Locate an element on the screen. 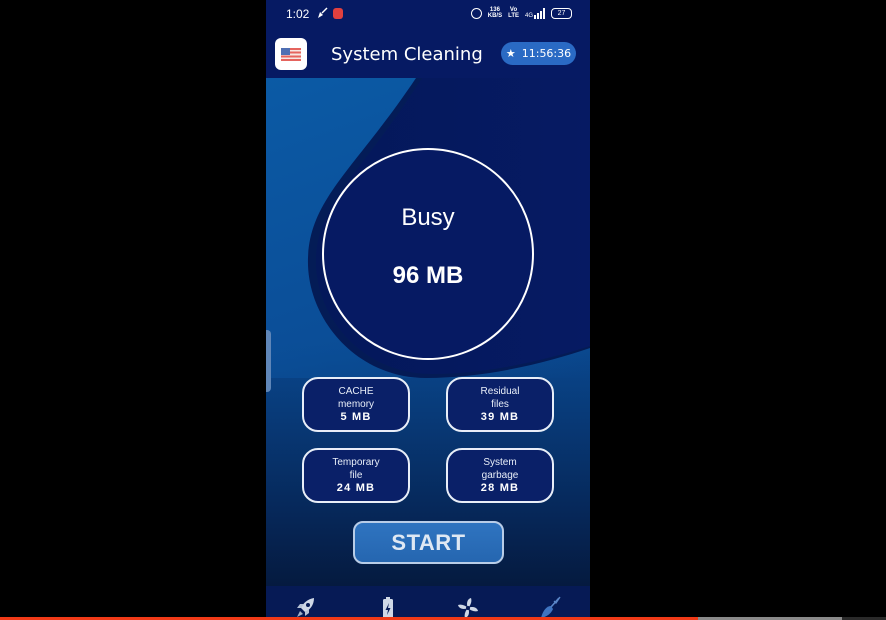 This screenshot has height=620, width=886. language-button is located at coordinates (291, 54).